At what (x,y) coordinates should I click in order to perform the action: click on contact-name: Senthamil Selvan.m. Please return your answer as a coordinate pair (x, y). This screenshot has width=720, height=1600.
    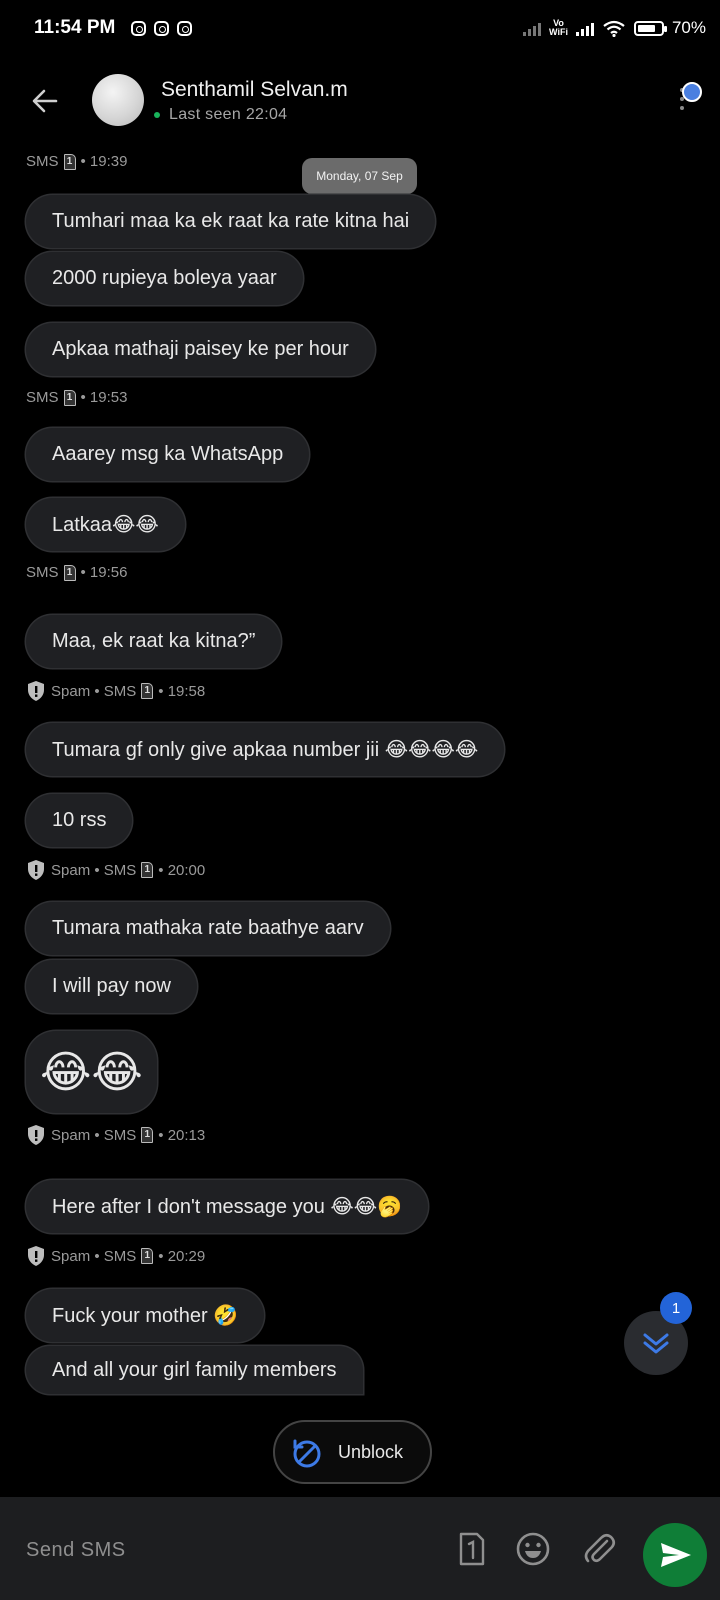
    Looking at the image, I should click on (254, 90).